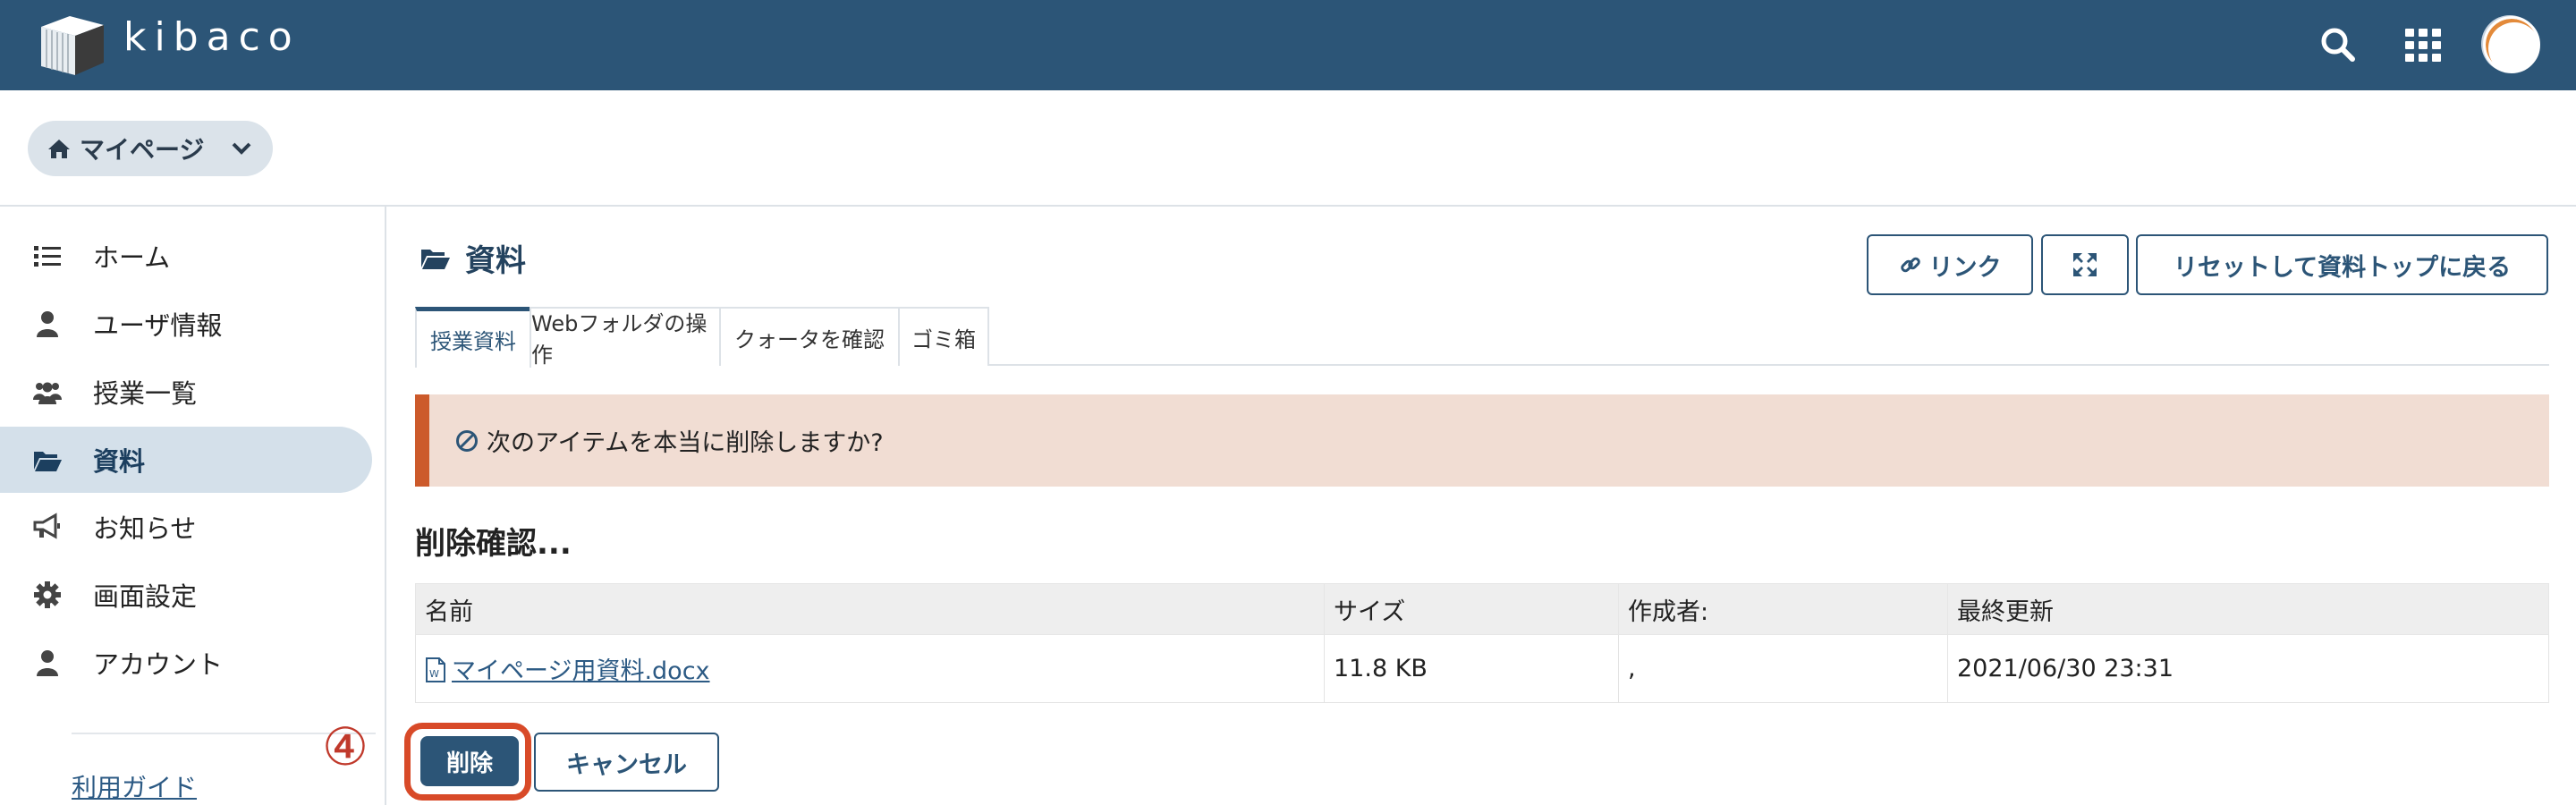  I want to click on home-icon, so click(59, 149).